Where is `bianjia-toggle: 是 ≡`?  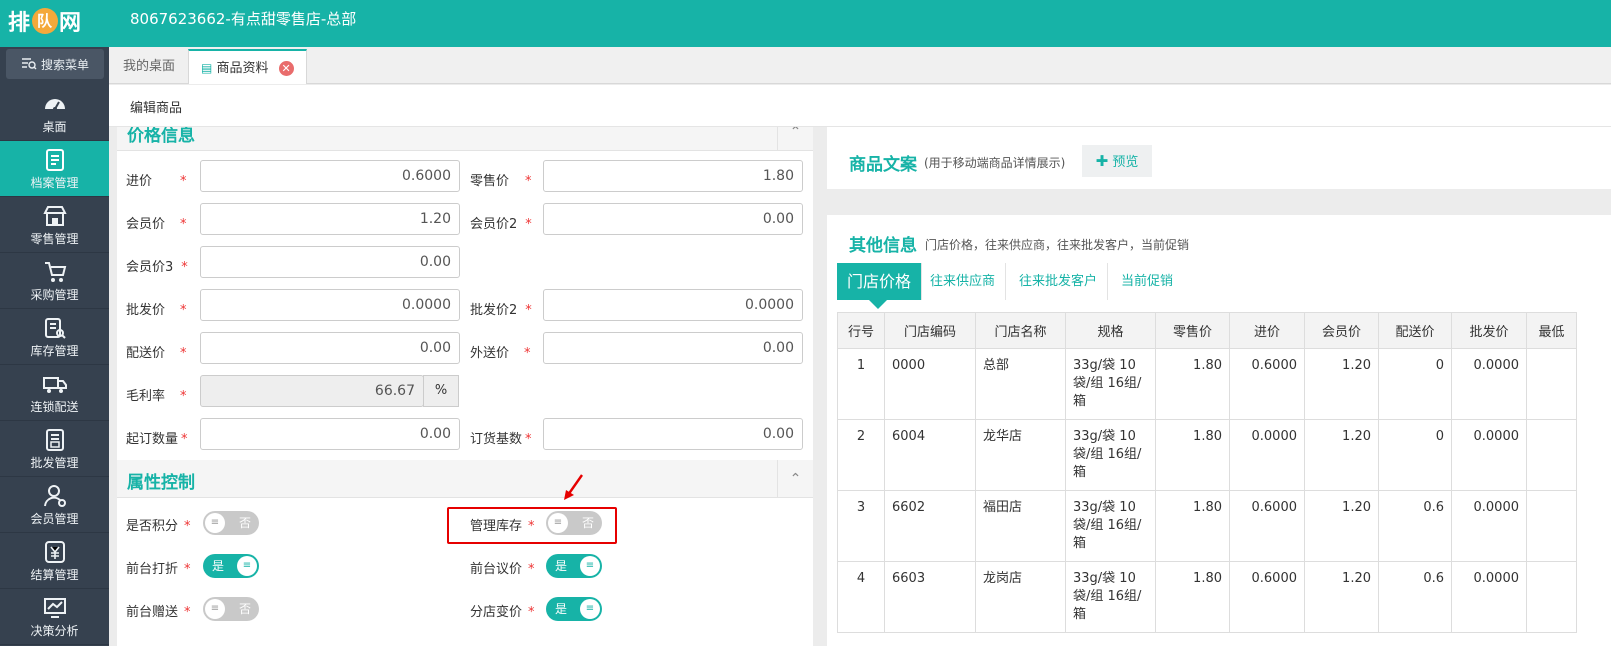 bianjia-toggle: 是 ≡ is located at coordinates (574, 609).